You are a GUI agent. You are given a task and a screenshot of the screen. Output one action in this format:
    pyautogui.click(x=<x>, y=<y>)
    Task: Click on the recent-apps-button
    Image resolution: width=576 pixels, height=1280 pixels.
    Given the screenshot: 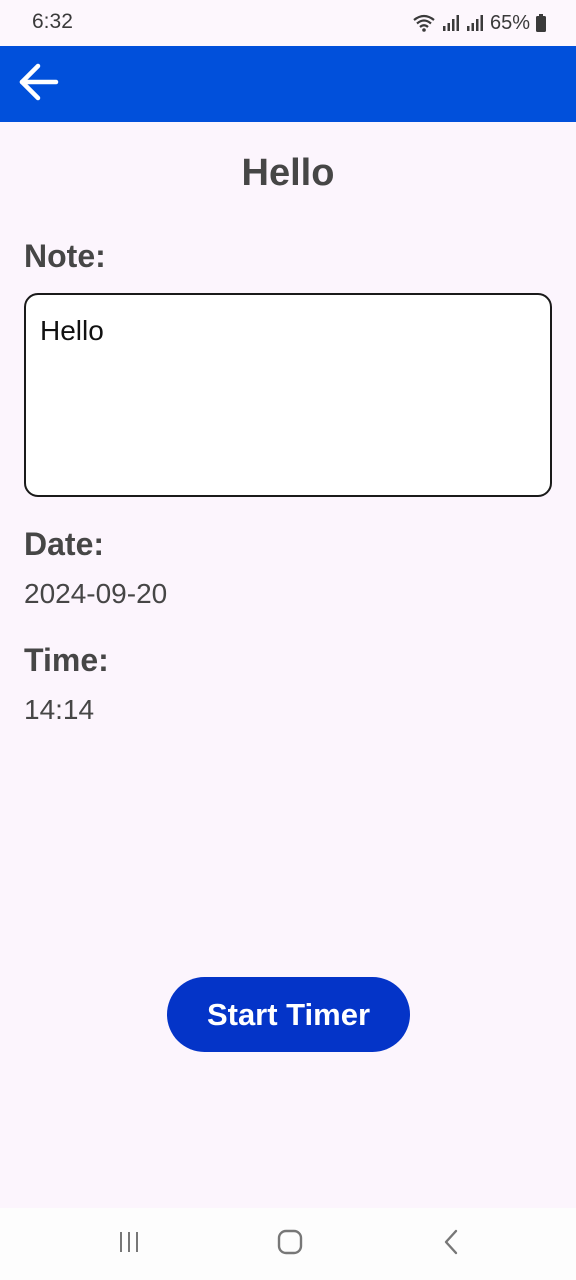 What is the action you would take?
    pyautogui.click(x=129, y=1244)
    